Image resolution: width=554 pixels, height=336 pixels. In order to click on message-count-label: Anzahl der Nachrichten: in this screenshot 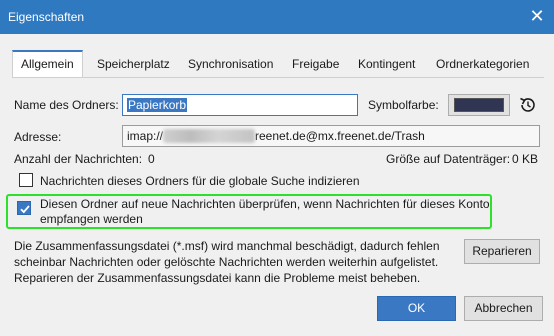, I will do `click(78, 159)`.